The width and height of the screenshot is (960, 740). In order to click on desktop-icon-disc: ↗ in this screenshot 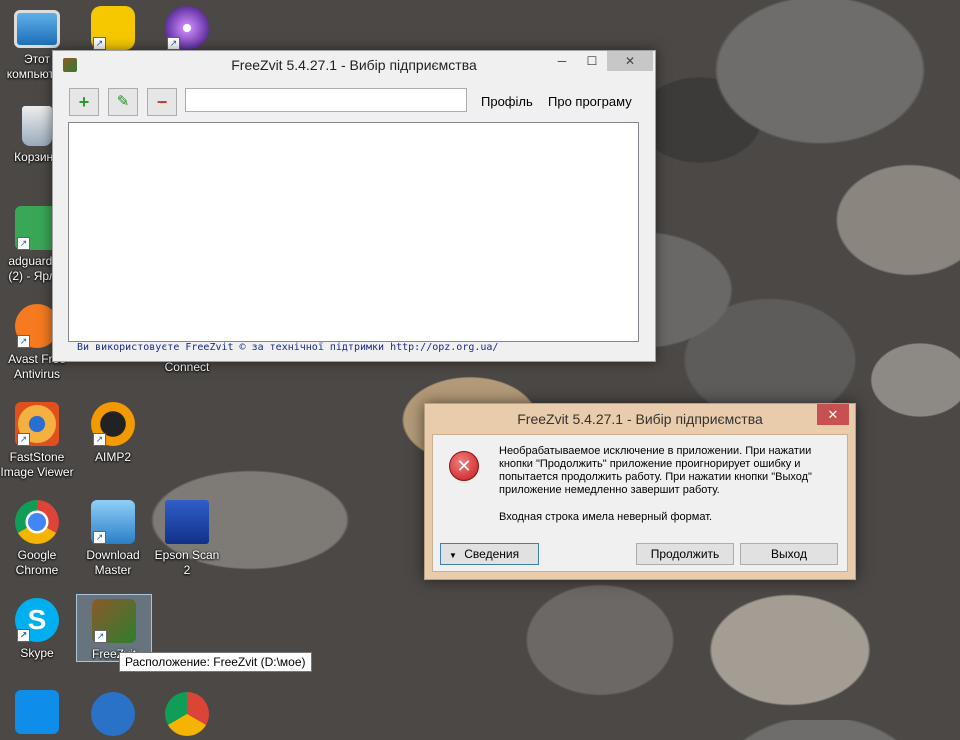, I will do `click(187, 30)`.